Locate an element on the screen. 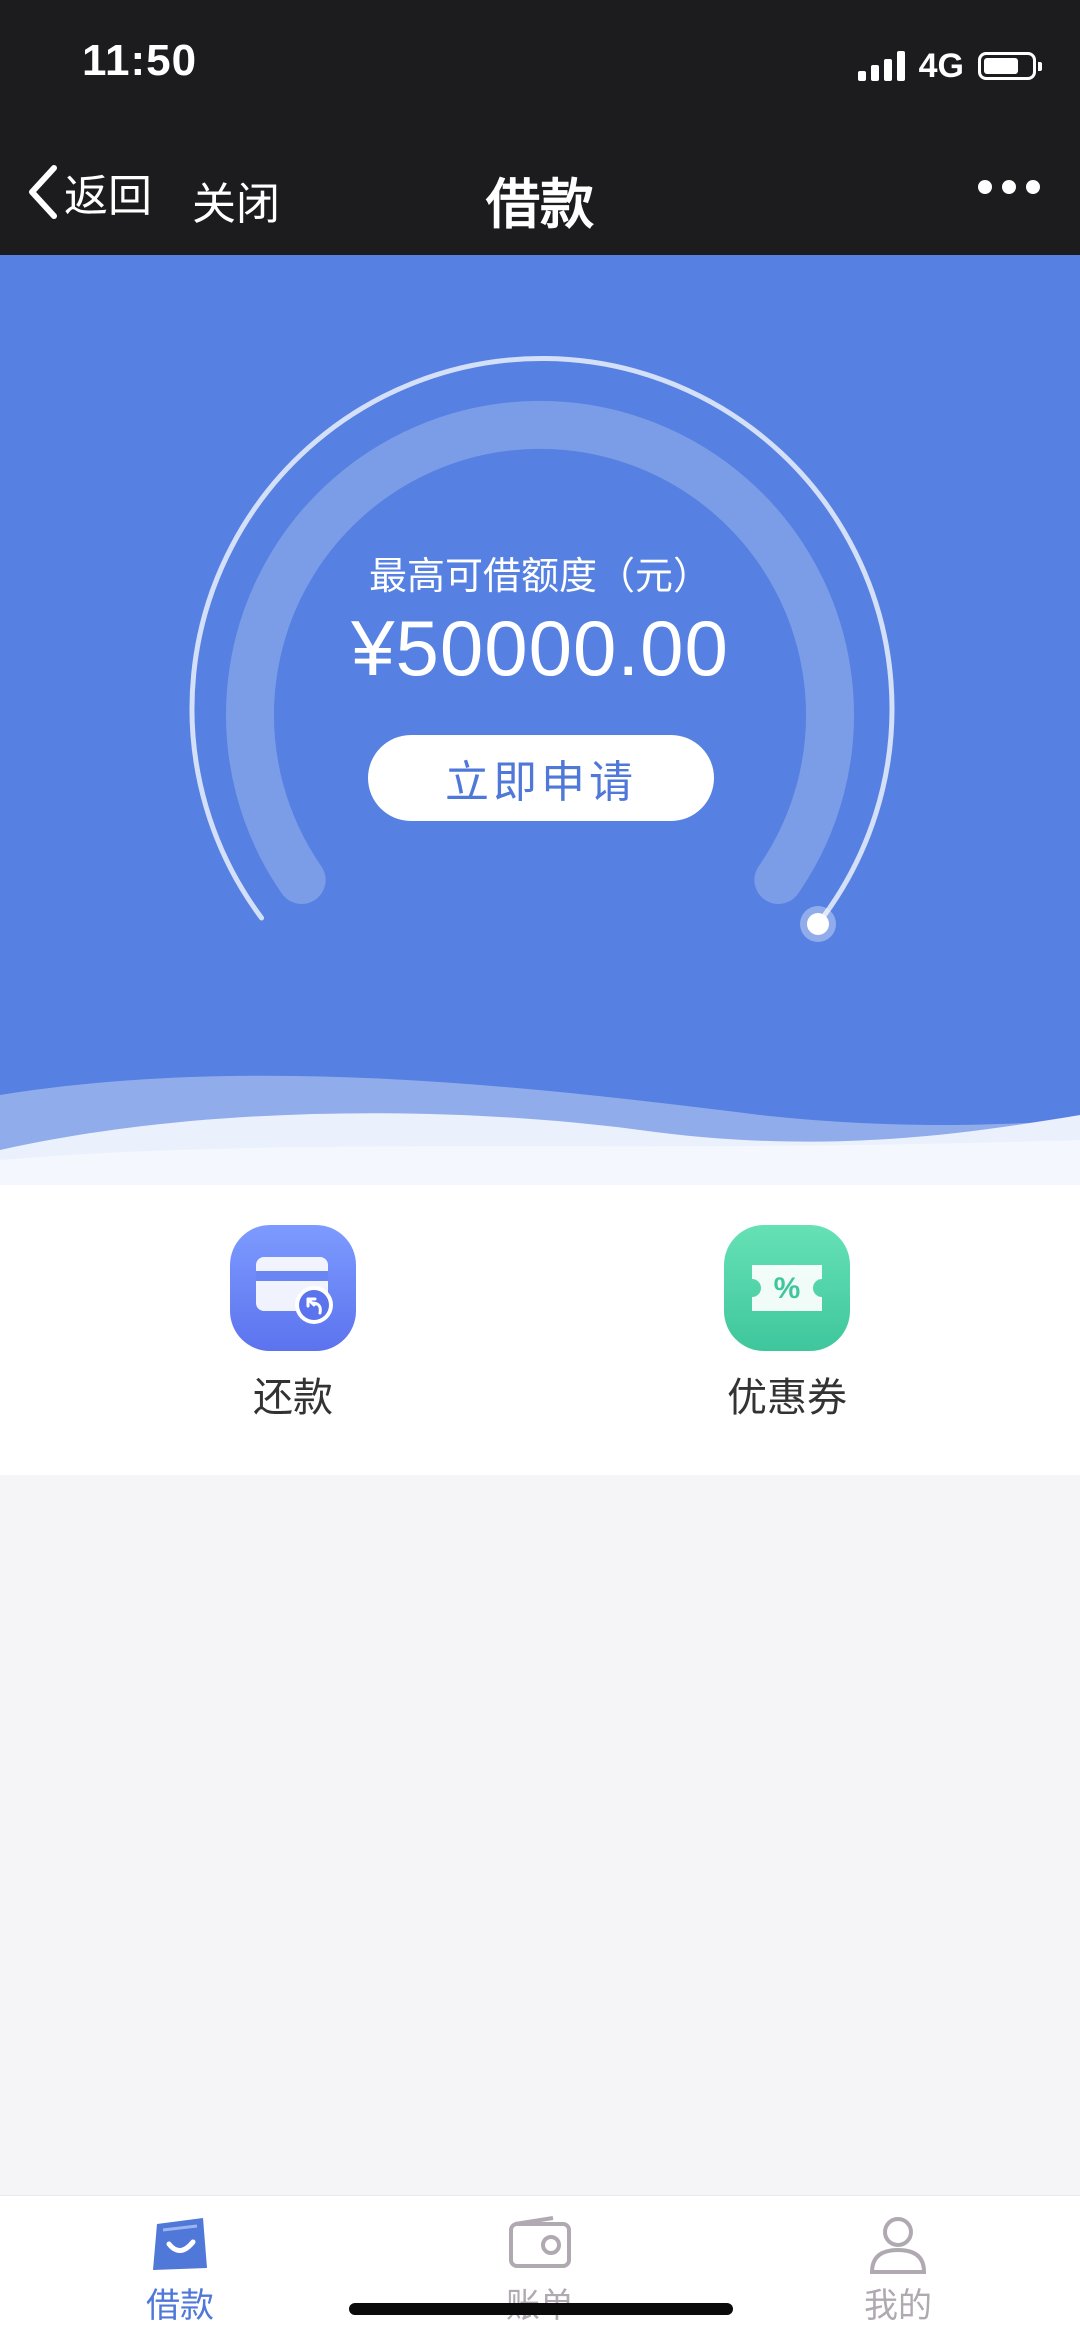 Image resolution: width=1080 pixels, height=2340 pixels. quick-actions: 还款 % 优惠券 is located at coordinates (540, 1330).